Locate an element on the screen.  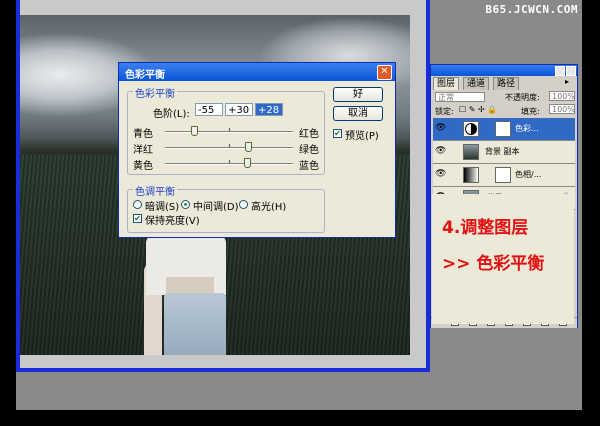
layer-name: 背景 副本 is located at coordinates (502, 151).